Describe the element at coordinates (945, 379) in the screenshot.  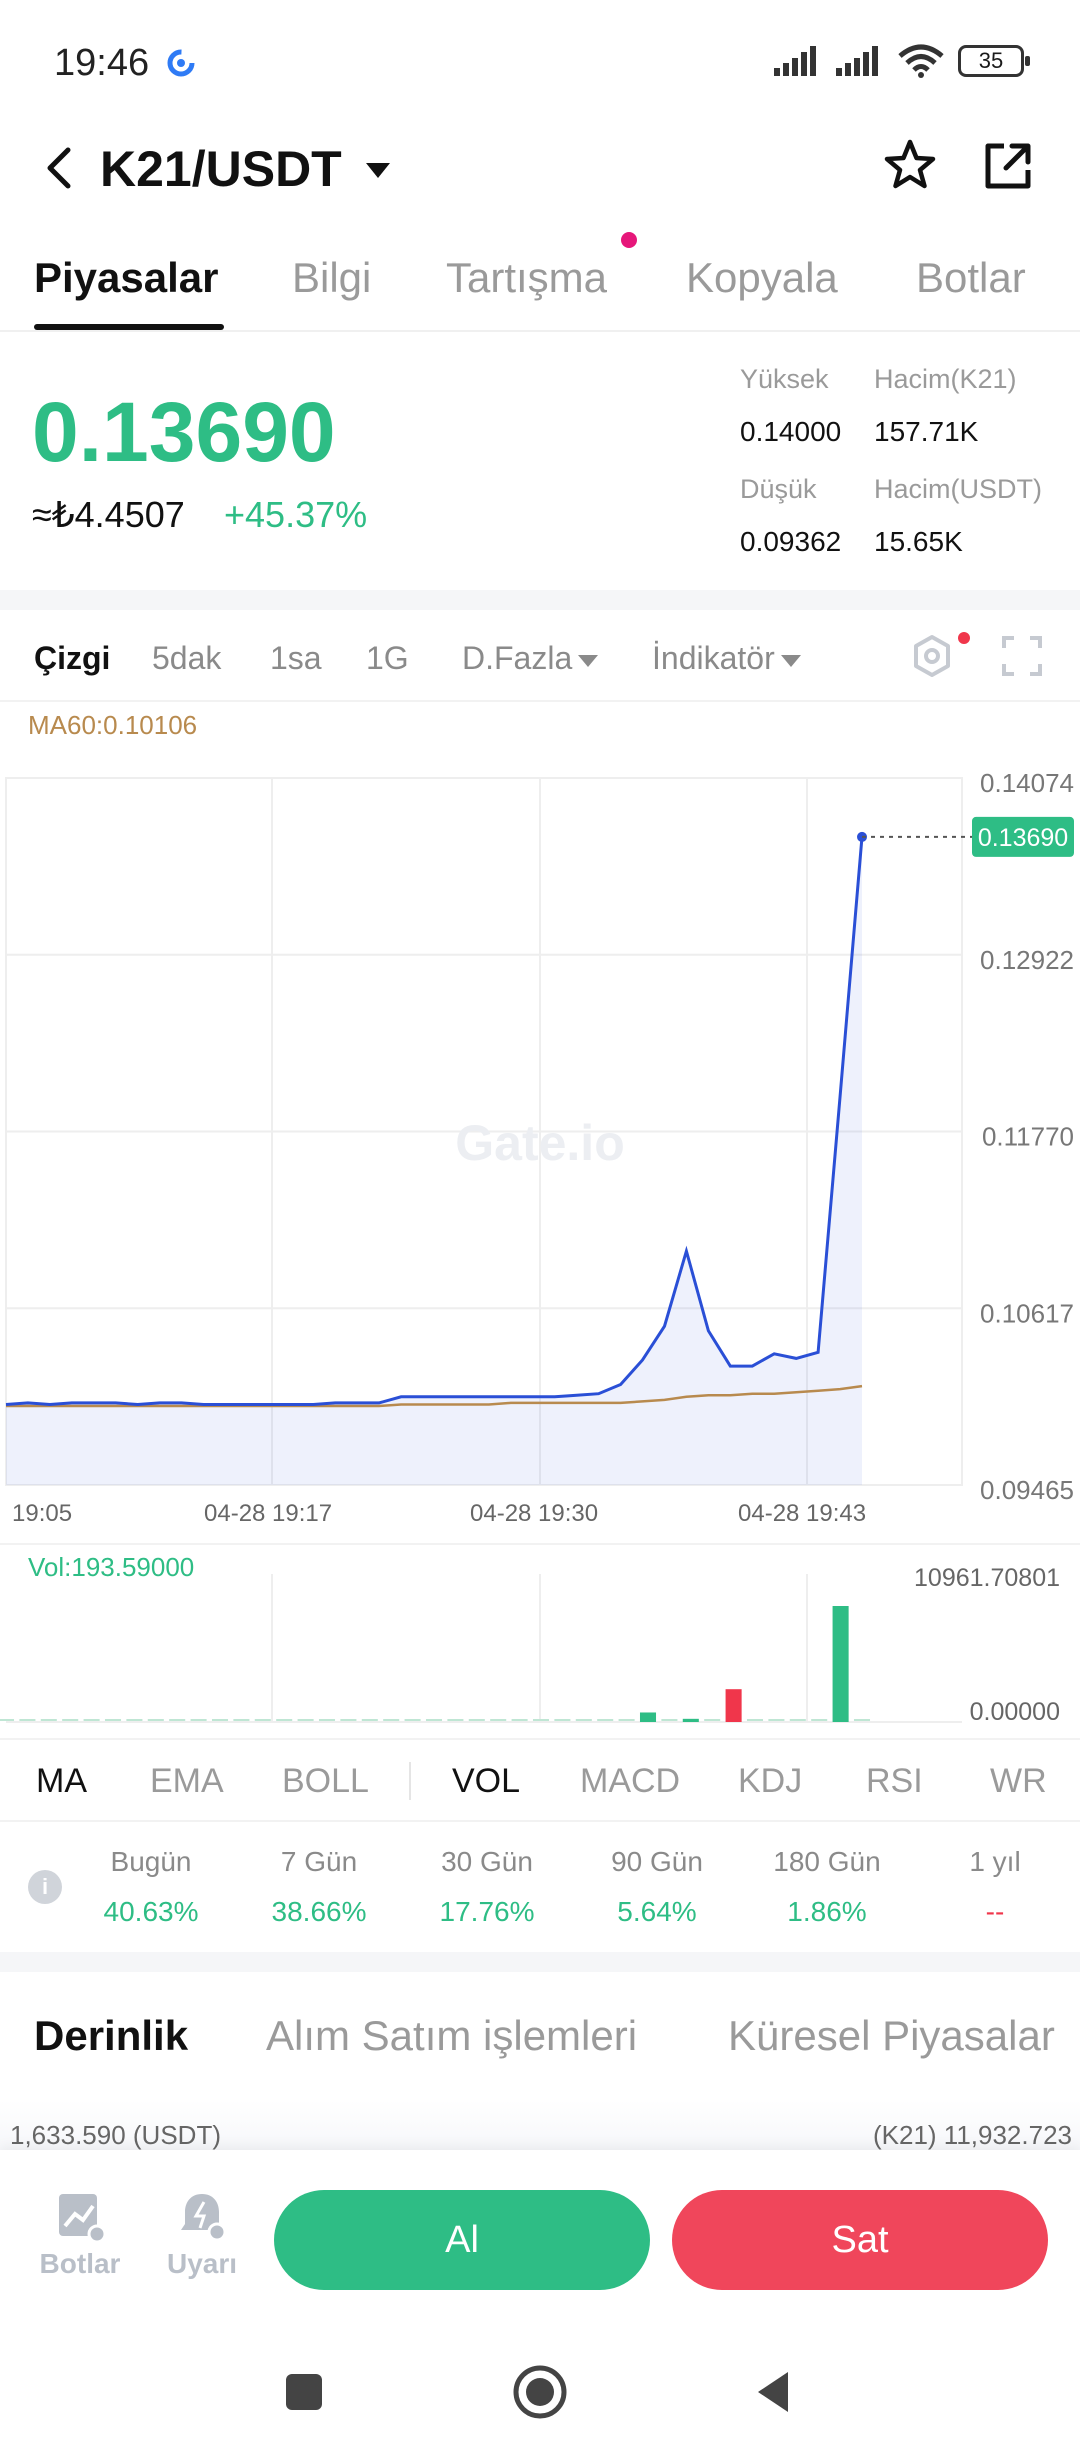
I see `volume-base-label: Hacim(K21)` at that location.